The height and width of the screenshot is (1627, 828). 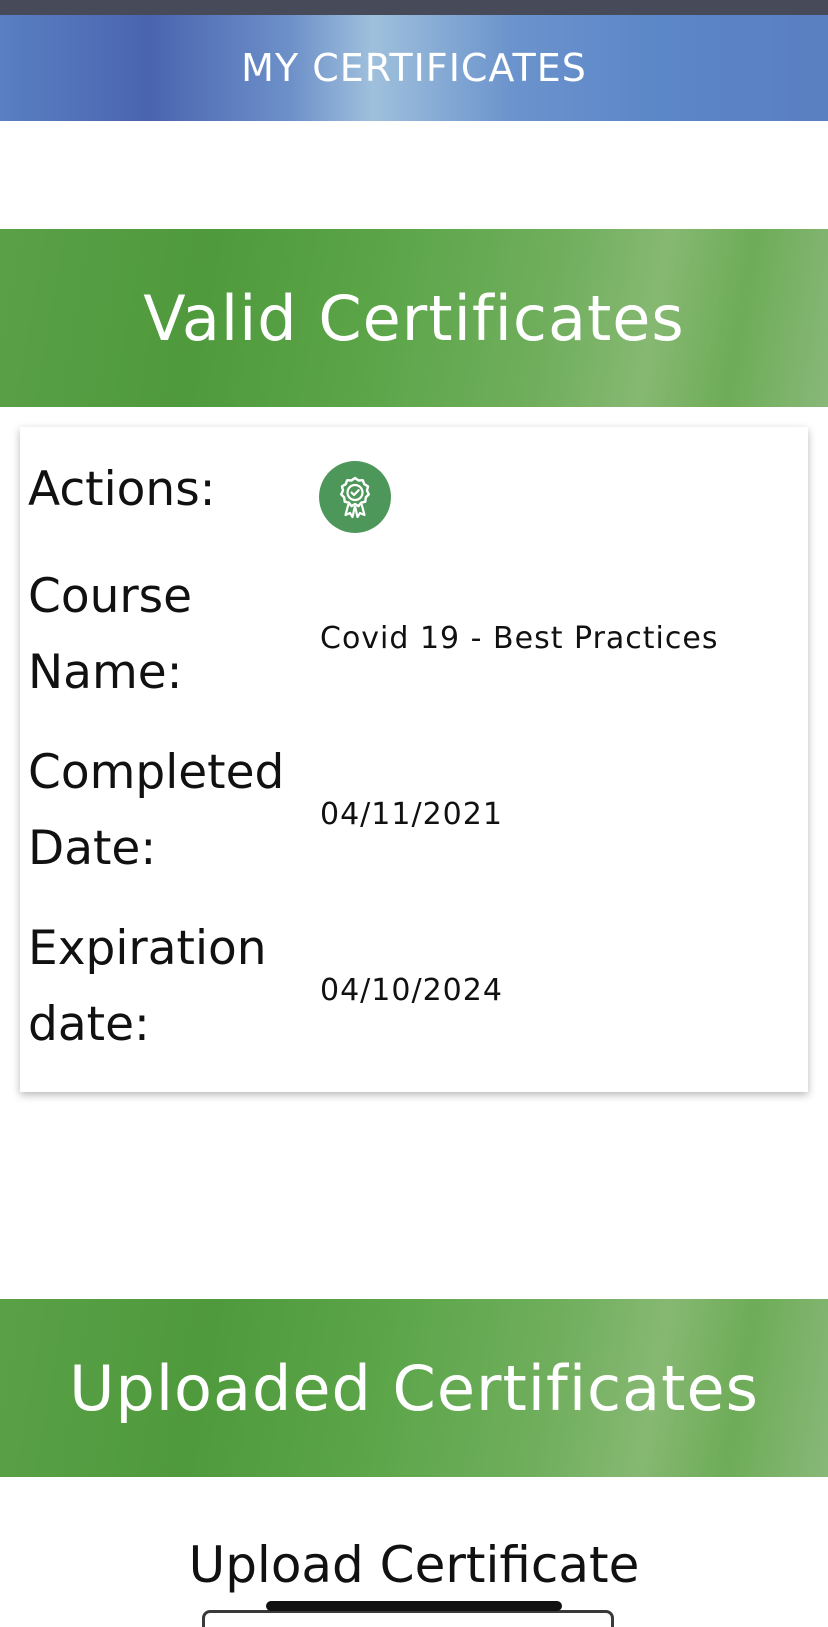 What do you see at coordinates (408, 1618) in the screenshot?
I see `upload-certificate-input` at bounding box center [408, 1618].